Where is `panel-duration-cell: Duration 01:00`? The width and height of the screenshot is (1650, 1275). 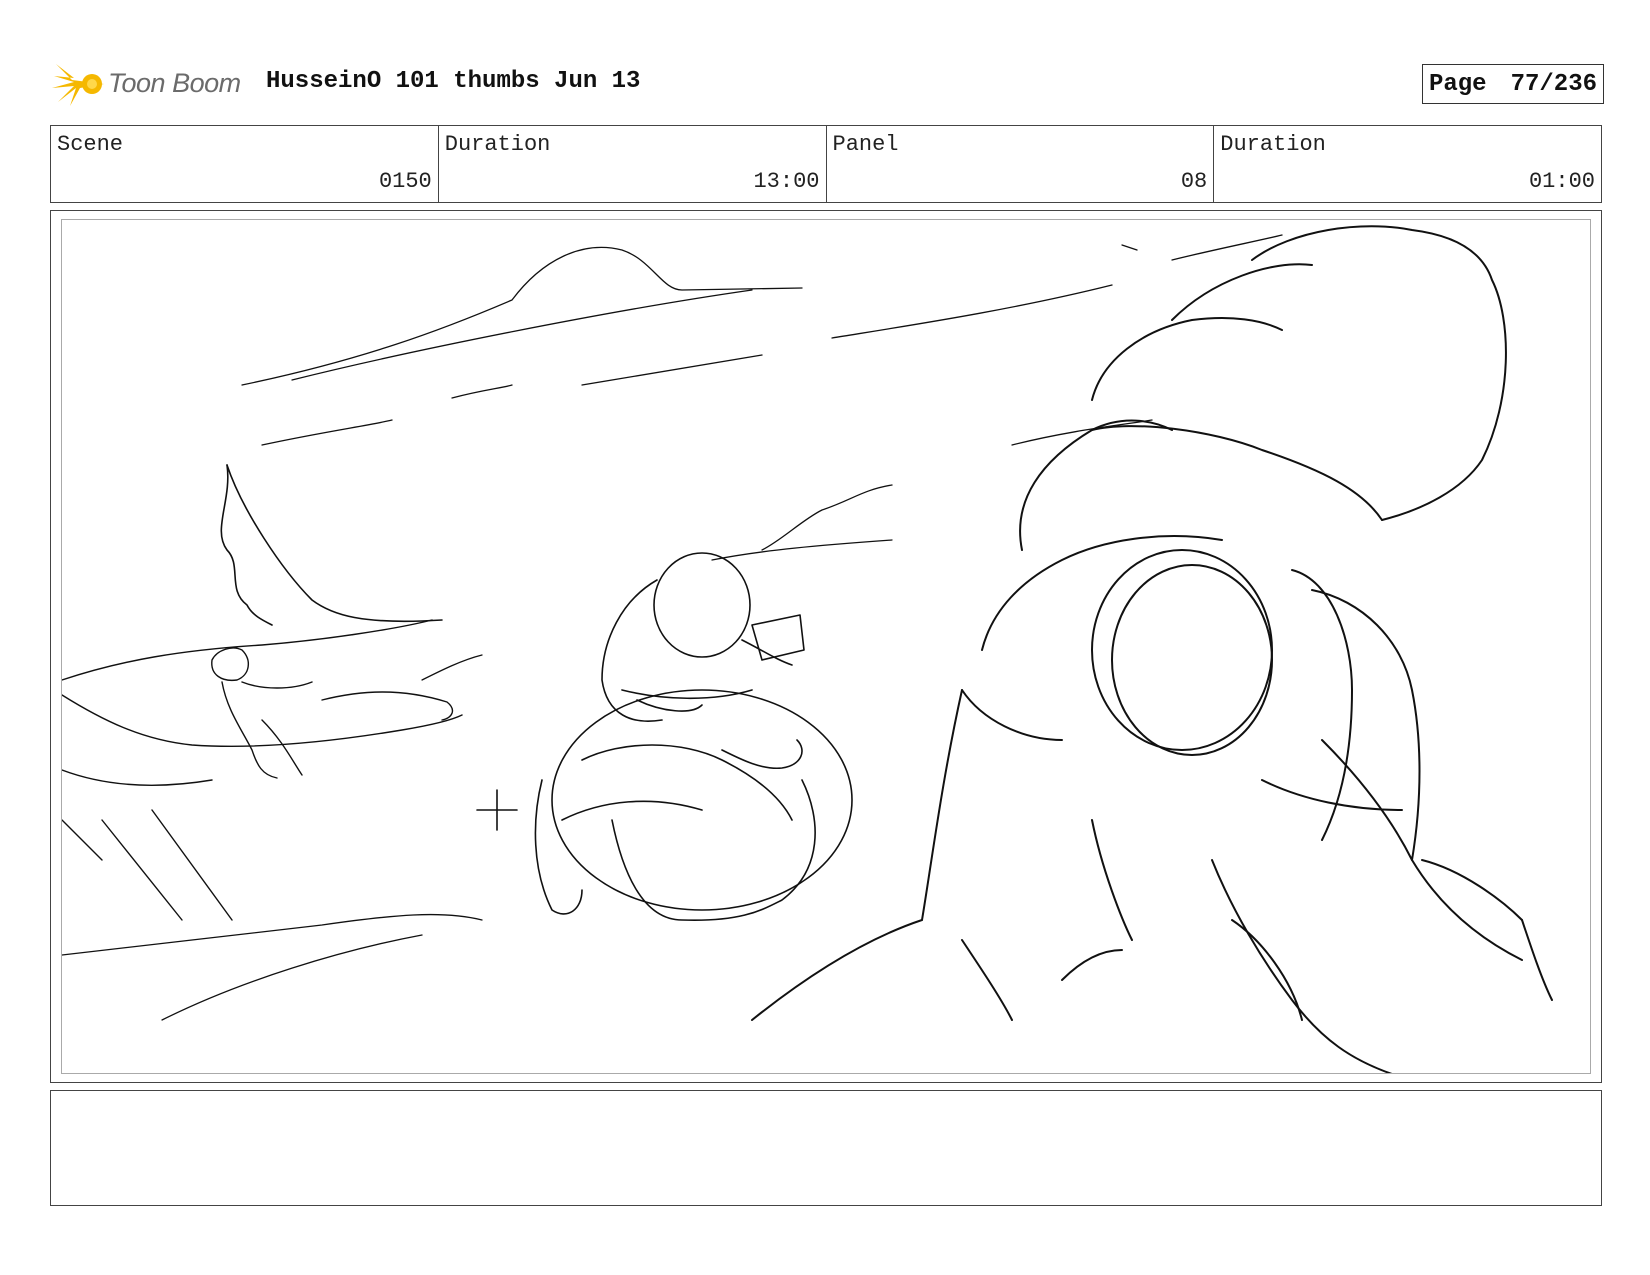 panel-duration-cell: Duration 01:00 is located at coordinates (1407, 164).